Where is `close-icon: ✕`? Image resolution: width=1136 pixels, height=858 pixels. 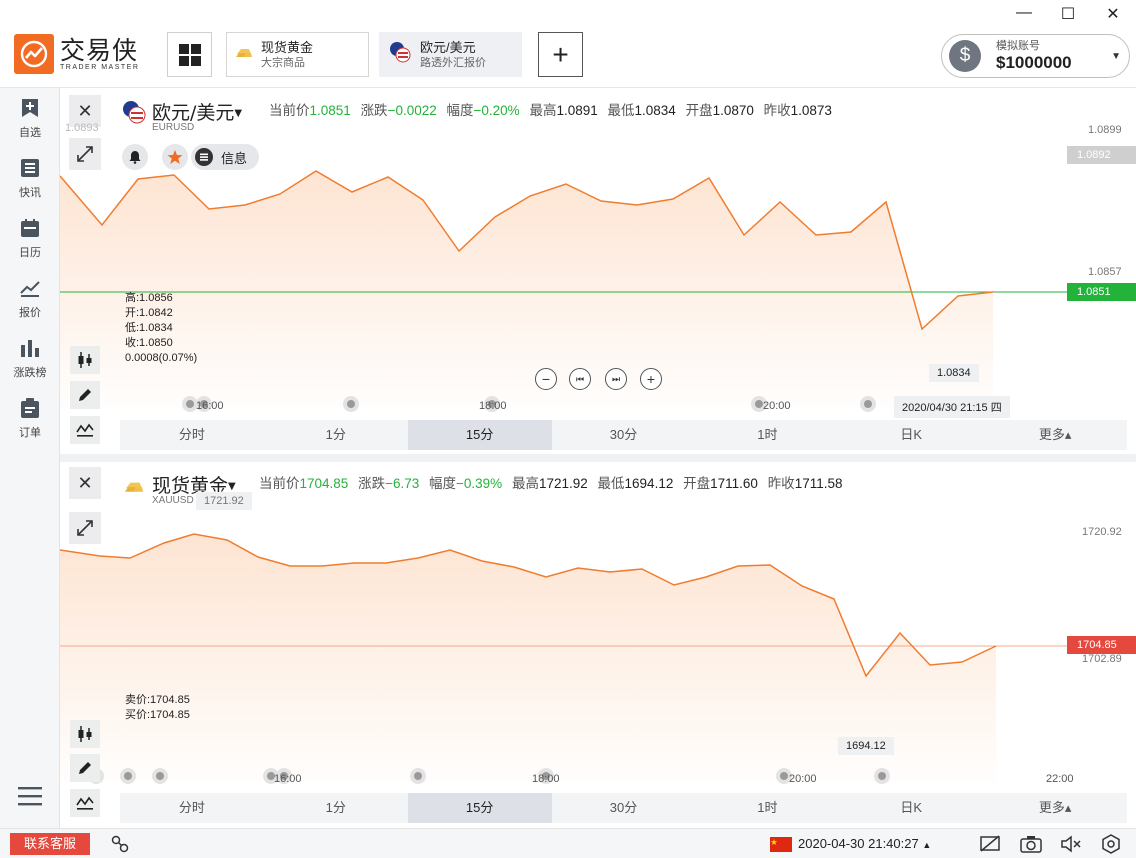 close-icon: ✕ is located at coordinates (85, 110).